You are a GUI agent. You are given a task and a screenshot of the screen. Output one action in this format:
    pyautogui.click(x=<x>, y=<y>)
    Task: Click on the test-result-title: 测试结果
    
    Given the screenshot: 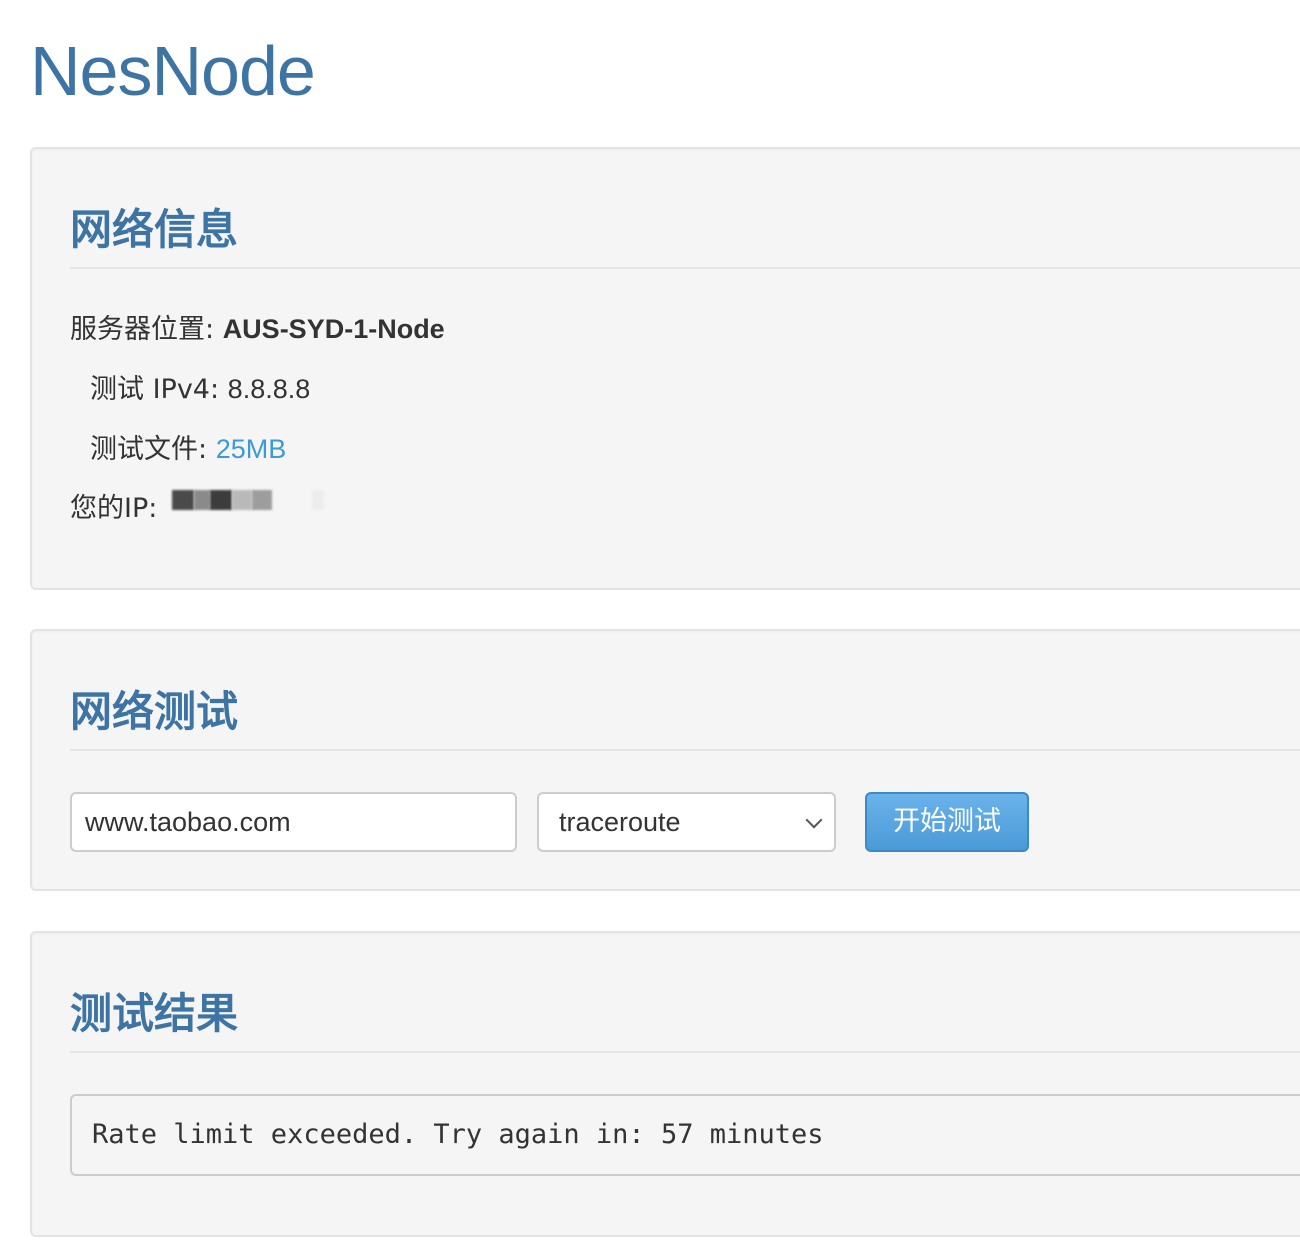 What is the action you would take?
    pyautogui.click(x=154, y=1013)
    